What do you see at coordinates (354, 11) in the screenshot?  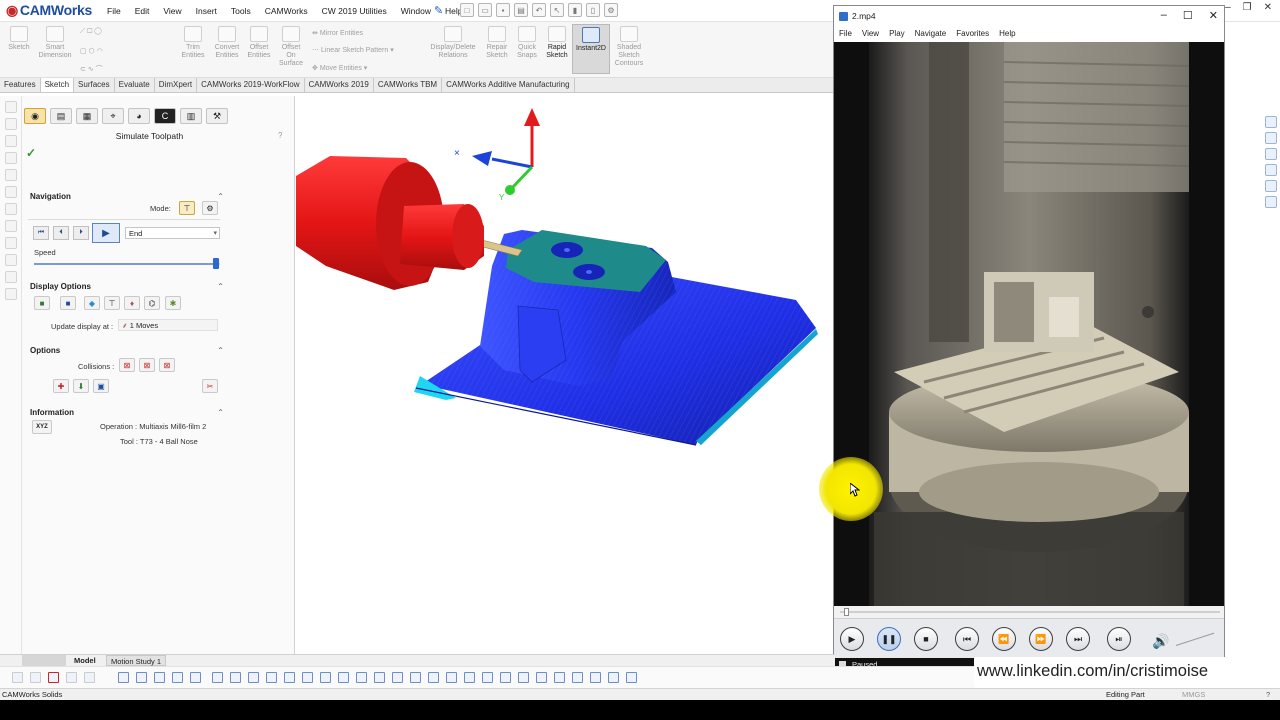 I see `menu-cw-utilities: CW 2019 Utilities` at bounding box center [354, 11].